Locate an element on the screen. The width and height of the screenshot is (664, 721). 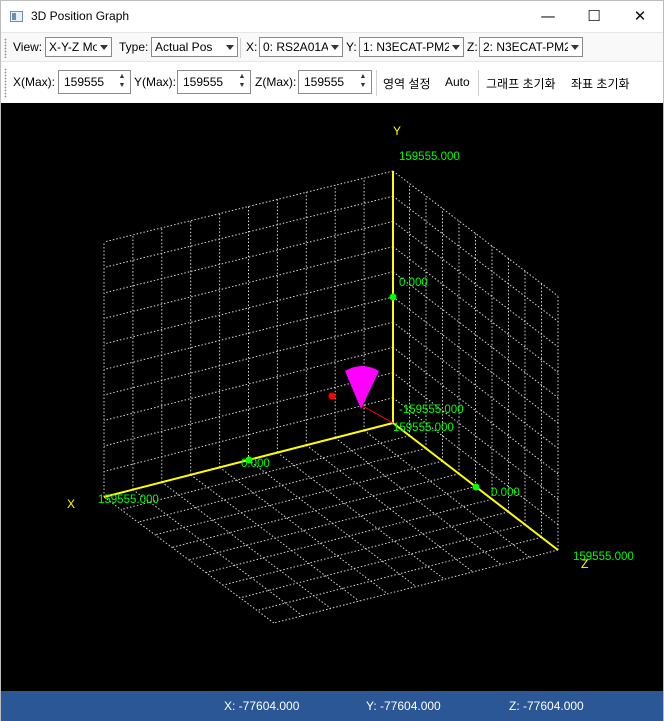
xmax-label: X(Max): is located at coordinates (34, 82).